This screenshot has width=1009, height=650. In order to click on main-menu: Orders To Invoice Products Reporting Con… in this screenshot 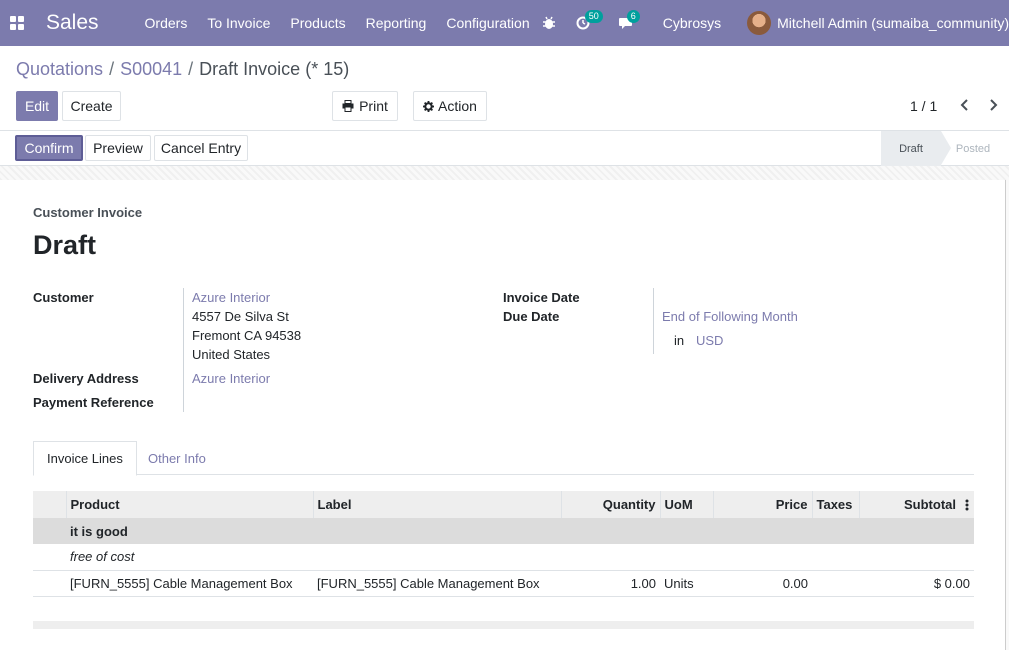, I will do `click(347, 23)`.